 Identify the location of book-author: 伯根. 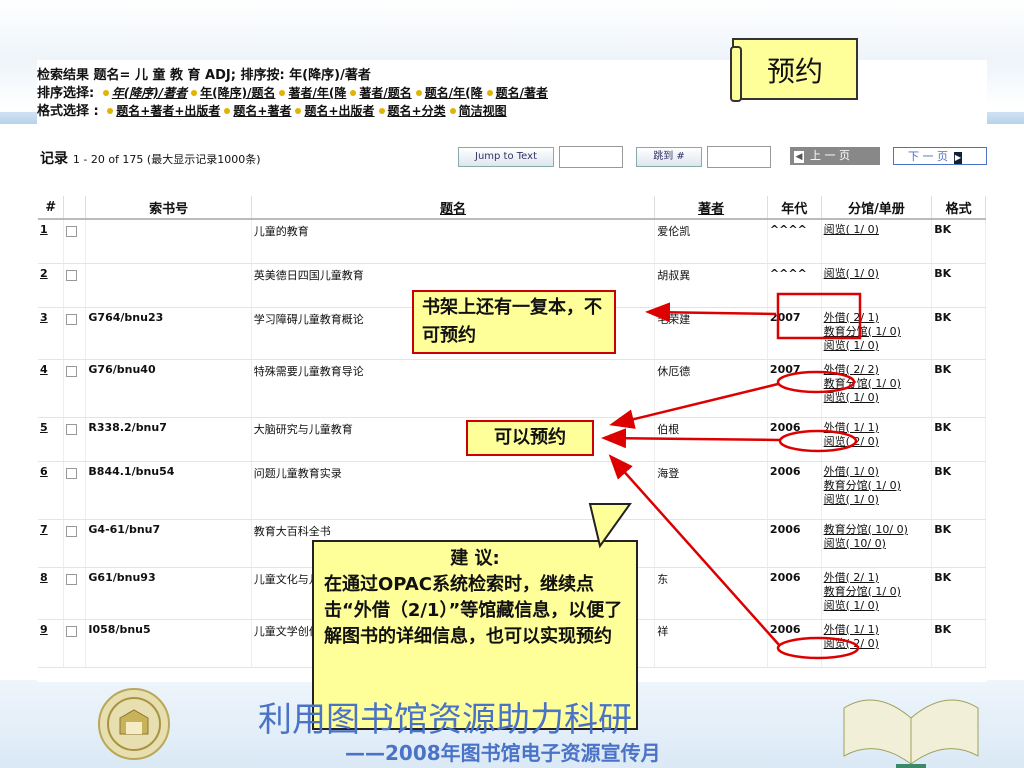
(711, 439).